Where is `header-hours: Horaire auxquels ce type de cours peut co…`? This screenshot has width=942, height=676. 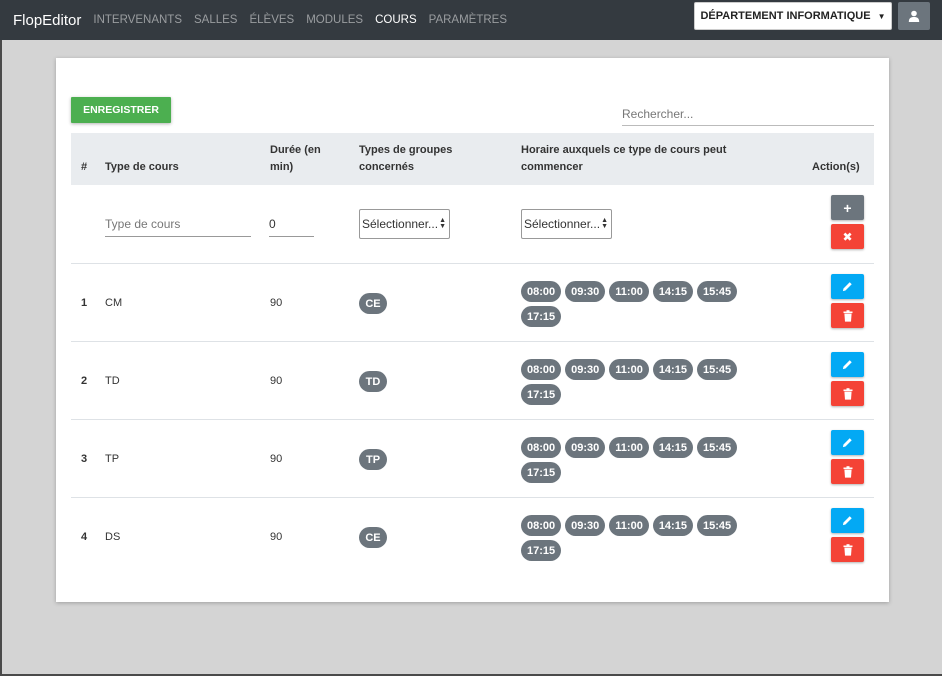
header-hours: Horaire auxquels ce type de cours peut co… is located at coordinates (624, 158).